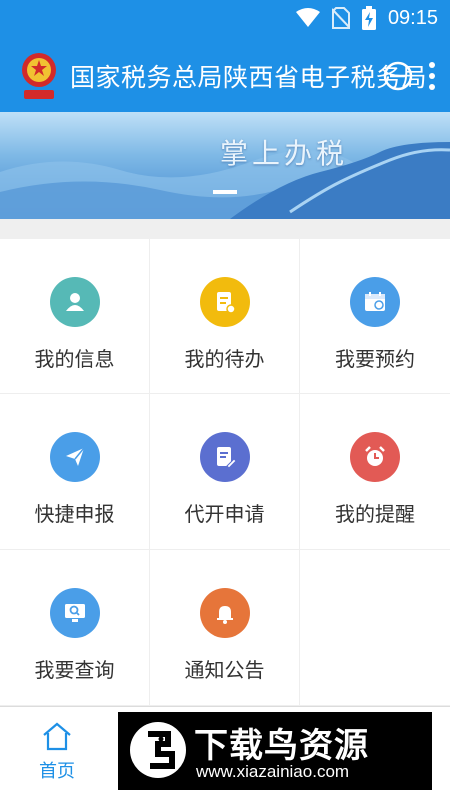 Image resolution: width=450 pixels, height=800 pixels. I want to click on document-edit-icon, so click(224, 457).